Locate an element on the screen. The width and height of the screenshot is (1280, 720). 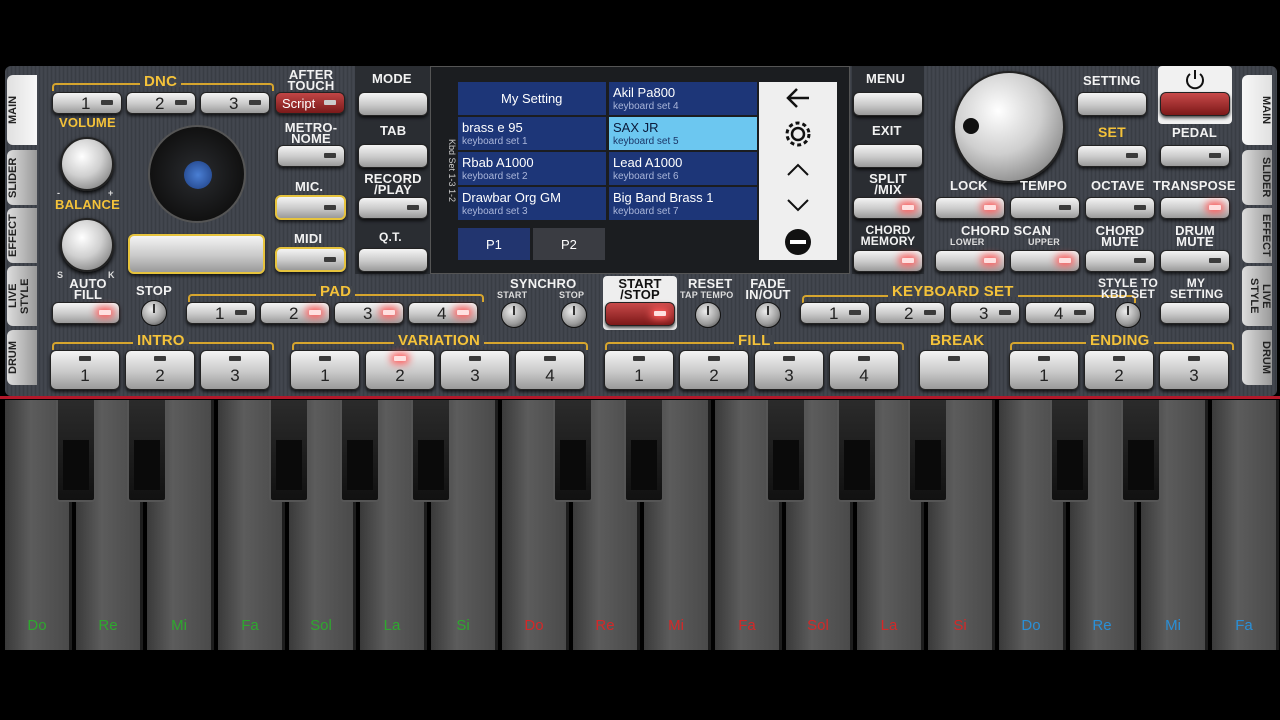
intro-button-1: 1 is located at coordinates (85, 370).